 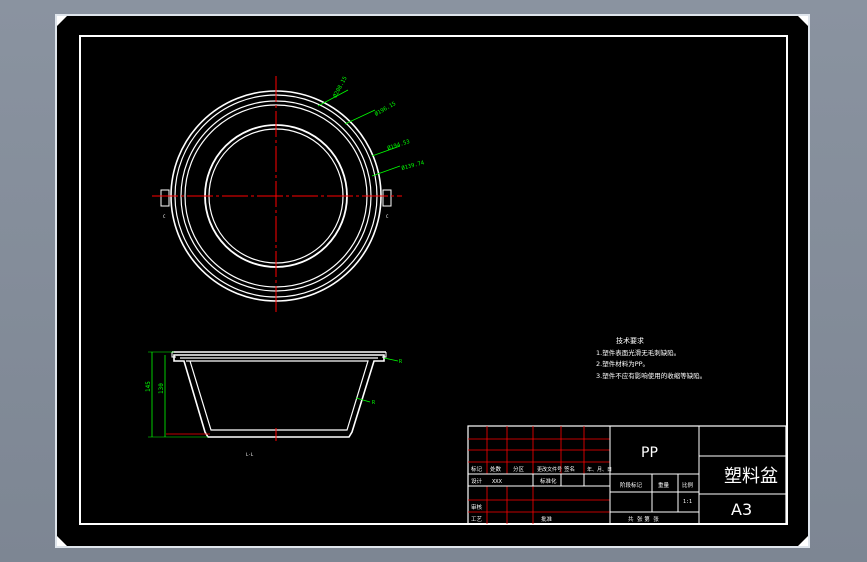 I want to click on hdr-5: 年、月、日, so click(x=599, y=469).